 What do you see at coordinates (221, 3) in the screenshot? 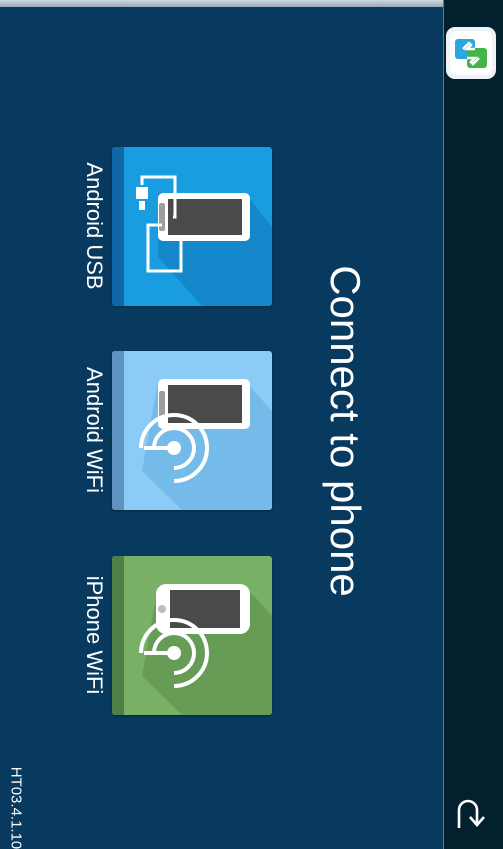
I see `top-strip` at bounding box center [221, 3].